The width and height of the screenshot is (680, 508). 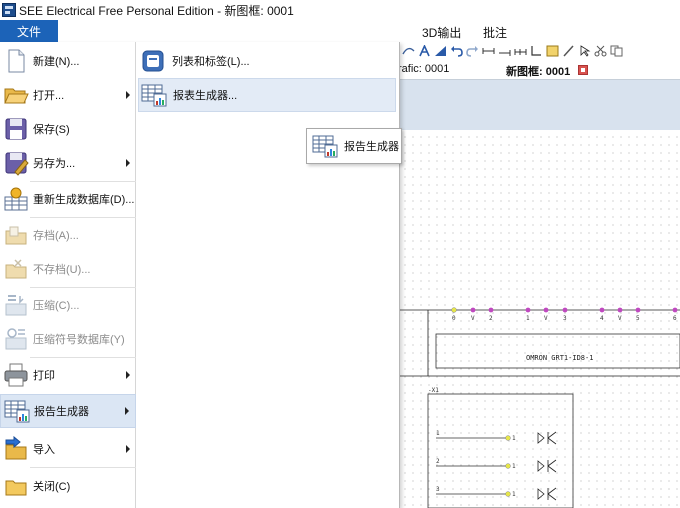 What do you see at coordinates (438, 433) in the screenshot?
I see `row-number: 1` at bounding box center [438, 433].